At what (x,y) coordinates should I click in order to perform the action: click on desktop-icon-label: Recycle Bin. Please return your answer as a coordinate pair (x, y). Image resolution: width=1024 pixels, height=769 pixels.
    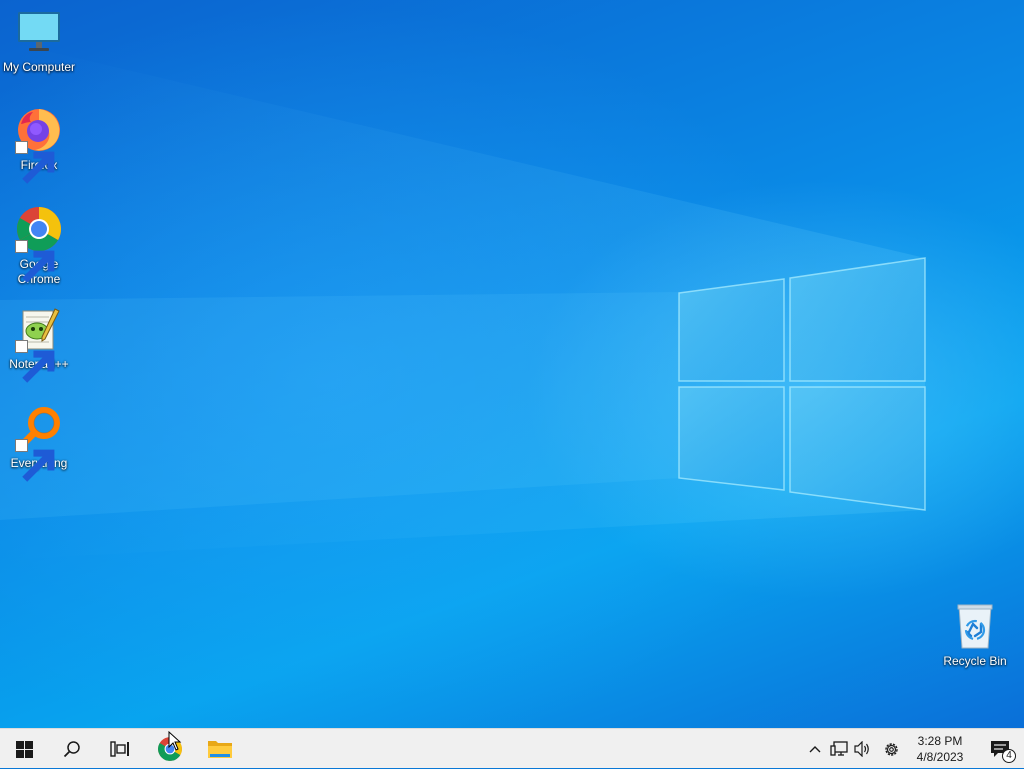
    Looking at the image, I should click on (975, 661).